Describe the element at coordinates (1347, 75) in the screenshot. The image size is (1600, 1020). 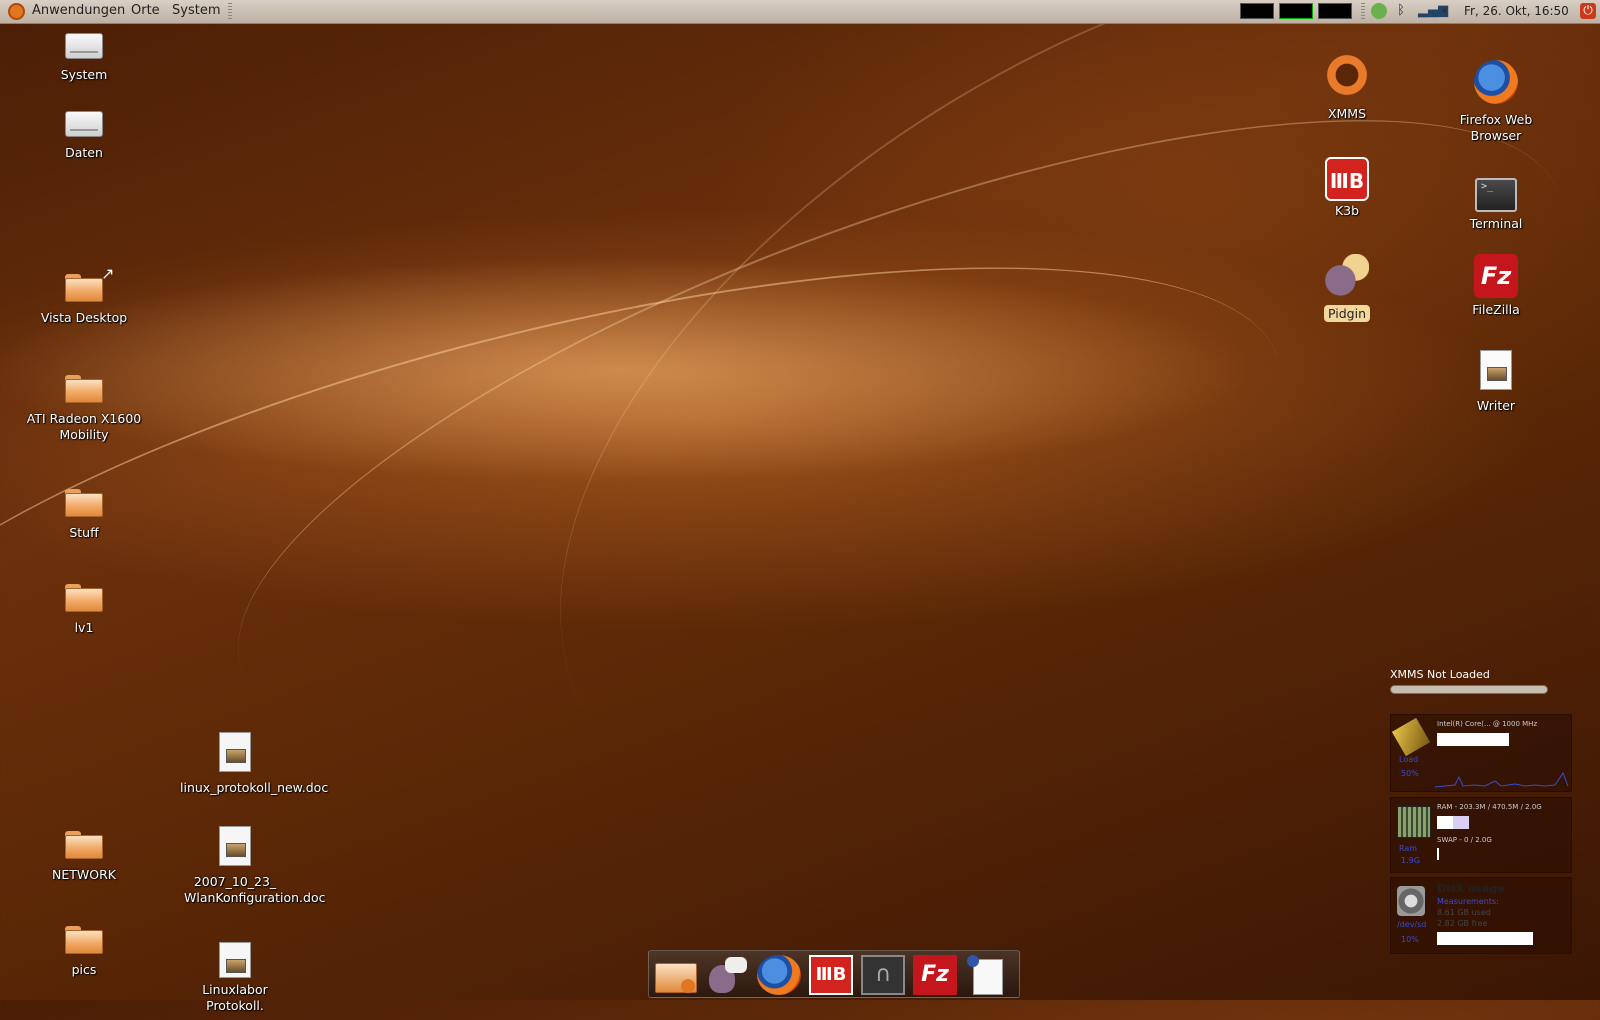
I see `ubuntu-circle-icon` at that location.